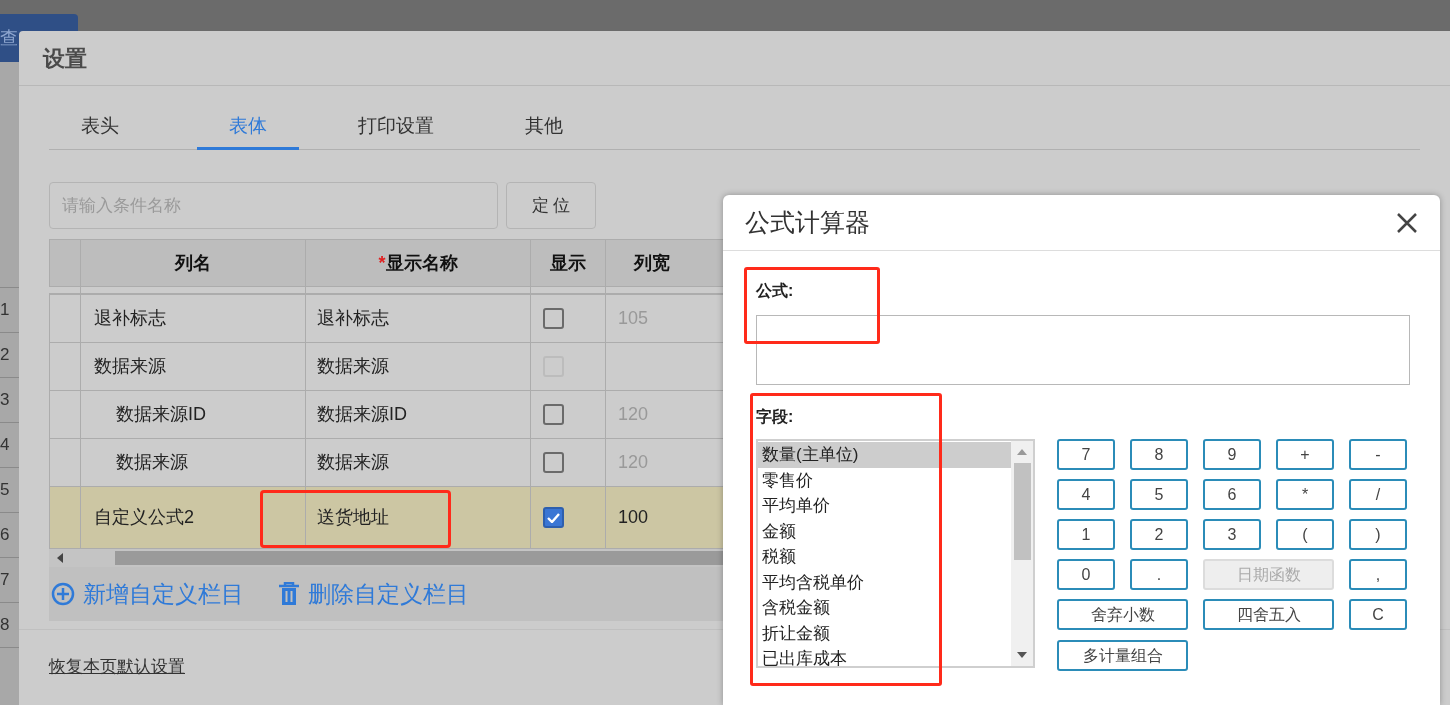 The height and width of the screenshot is (705, 1450). I want to click on table-cell-text: 送货地址, so click(353, 517).